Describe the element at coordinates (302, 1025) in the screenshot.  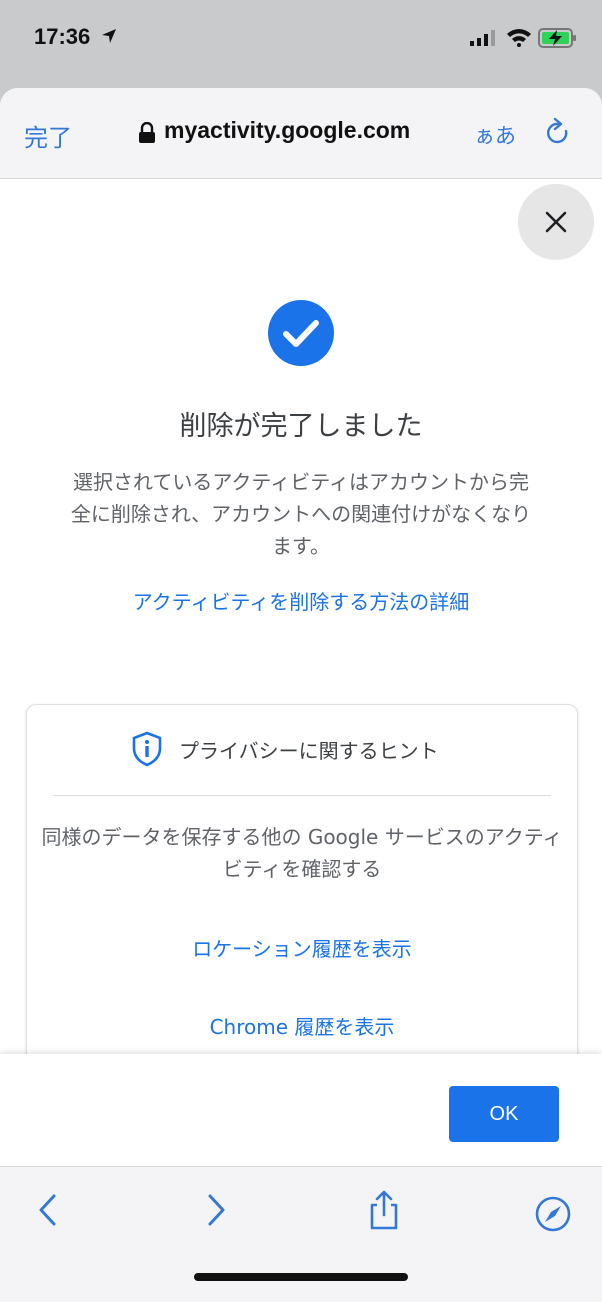
I see `chrome-history-link: Chrome 履歴を表示` at that location.